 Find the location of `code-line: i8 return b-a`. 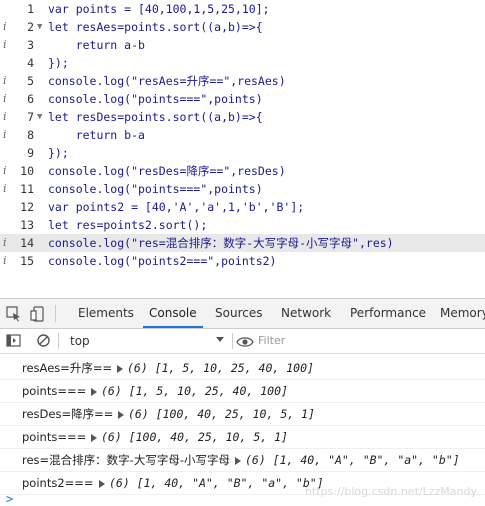

code-line: i8 return b-a is located at coordinates (242, 135).